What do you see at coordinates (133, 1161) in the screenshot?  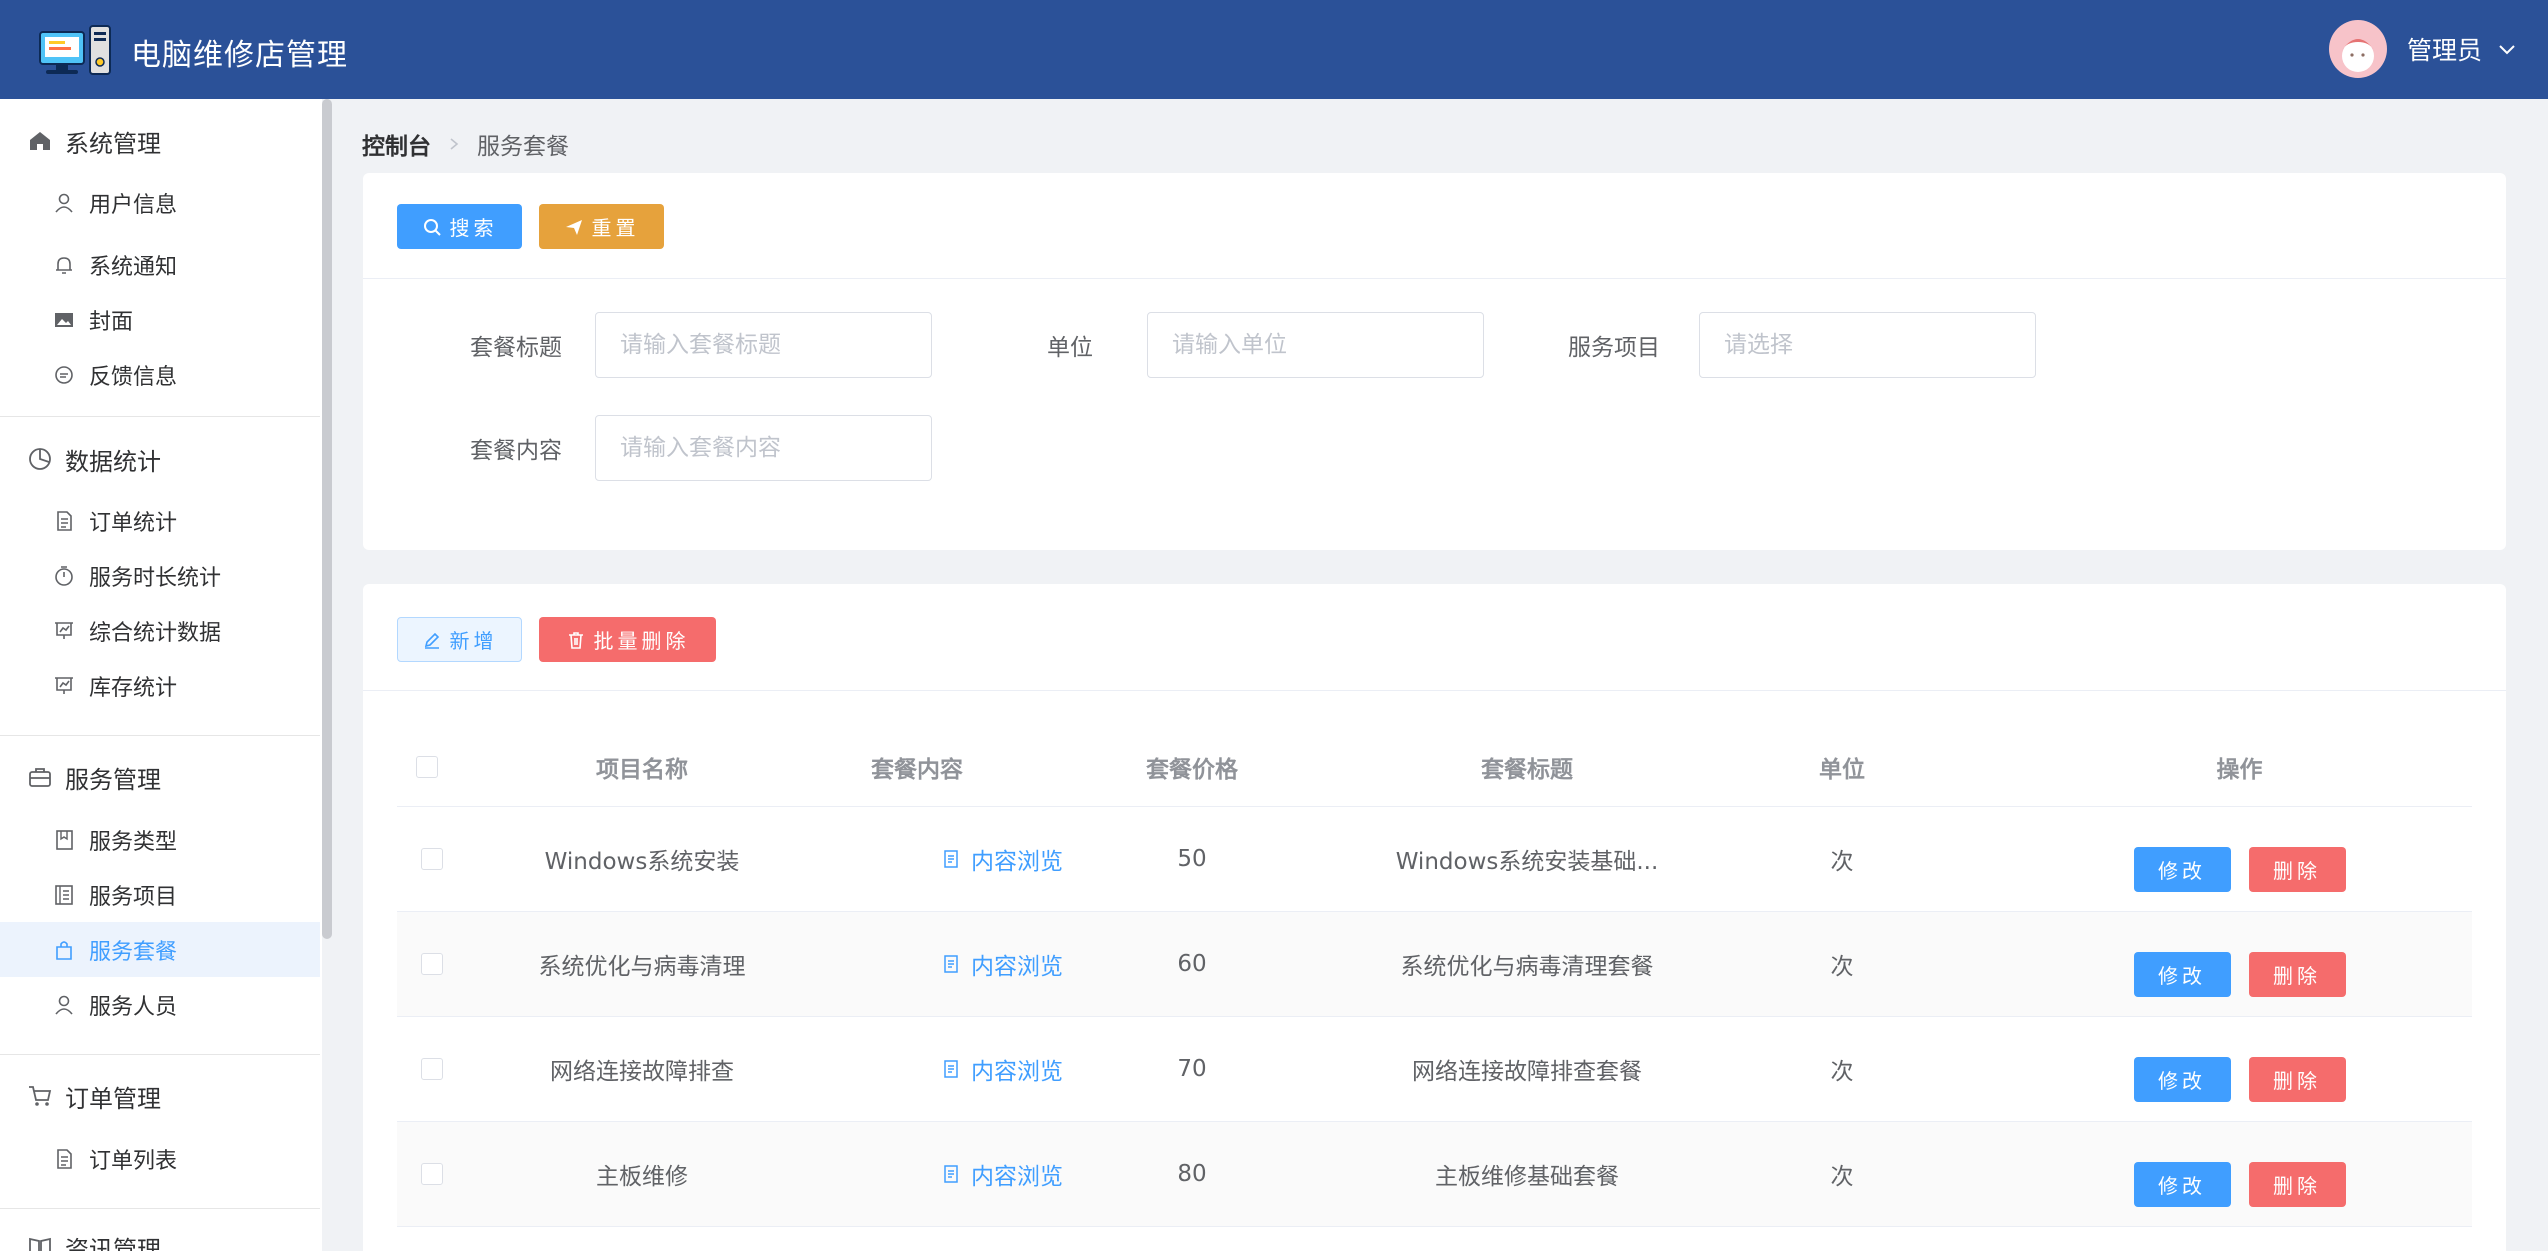 I see `sidebar-item-label: 订单列表` at bounding box center [133, 1161].